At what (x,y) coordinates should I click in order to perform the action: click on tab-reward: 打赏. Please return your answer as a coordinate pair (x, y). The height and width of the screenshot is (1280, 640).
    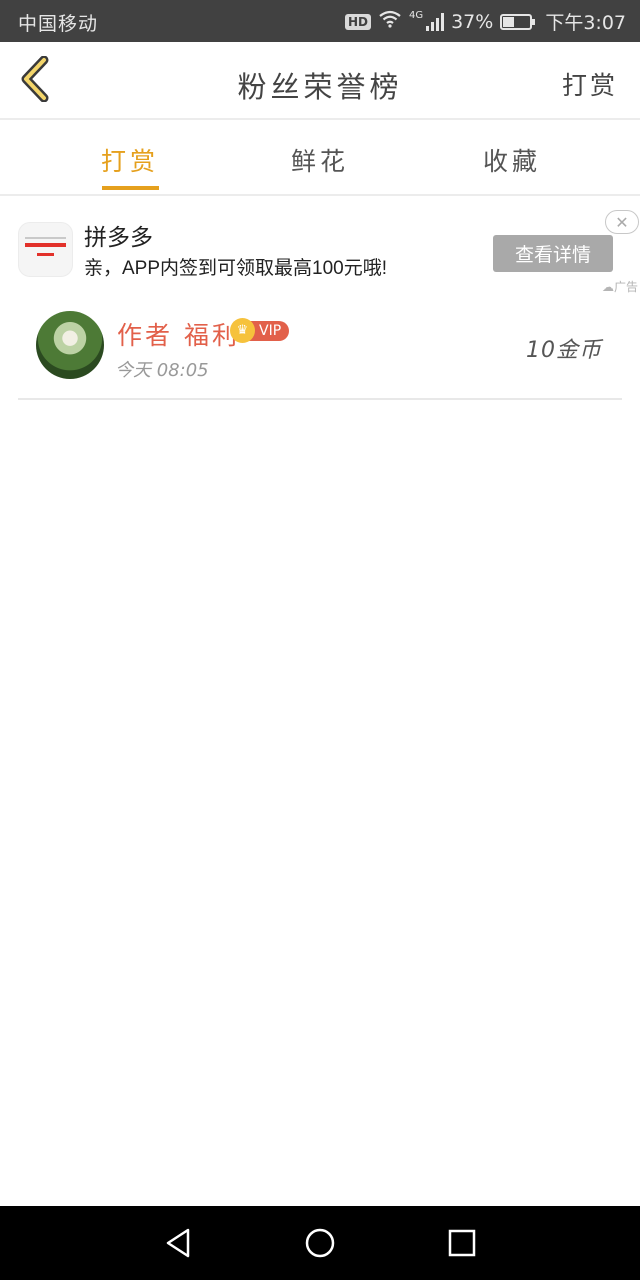
    Looking at the image, I should click on (130, 160).